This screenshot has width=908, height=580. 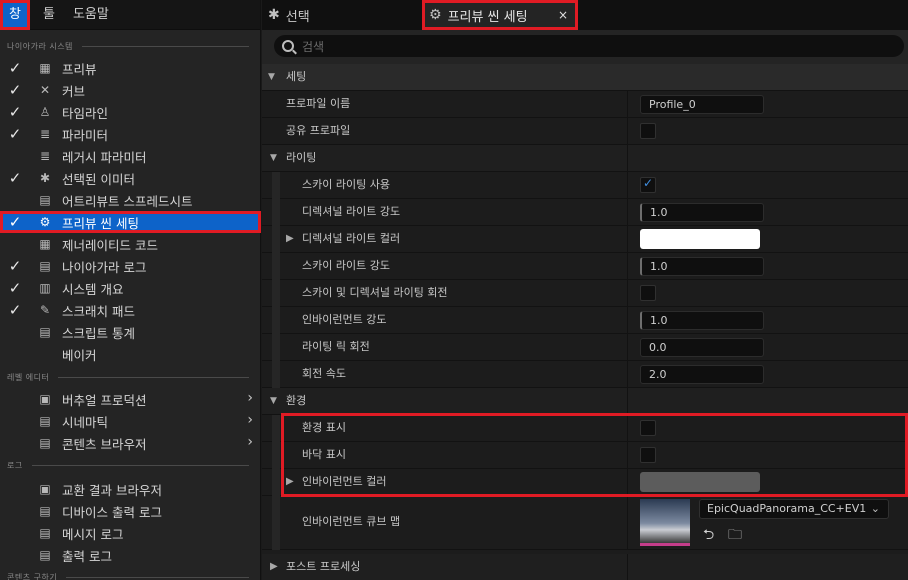 I want to click on search-input: 검색, so click(x=589, y=46).